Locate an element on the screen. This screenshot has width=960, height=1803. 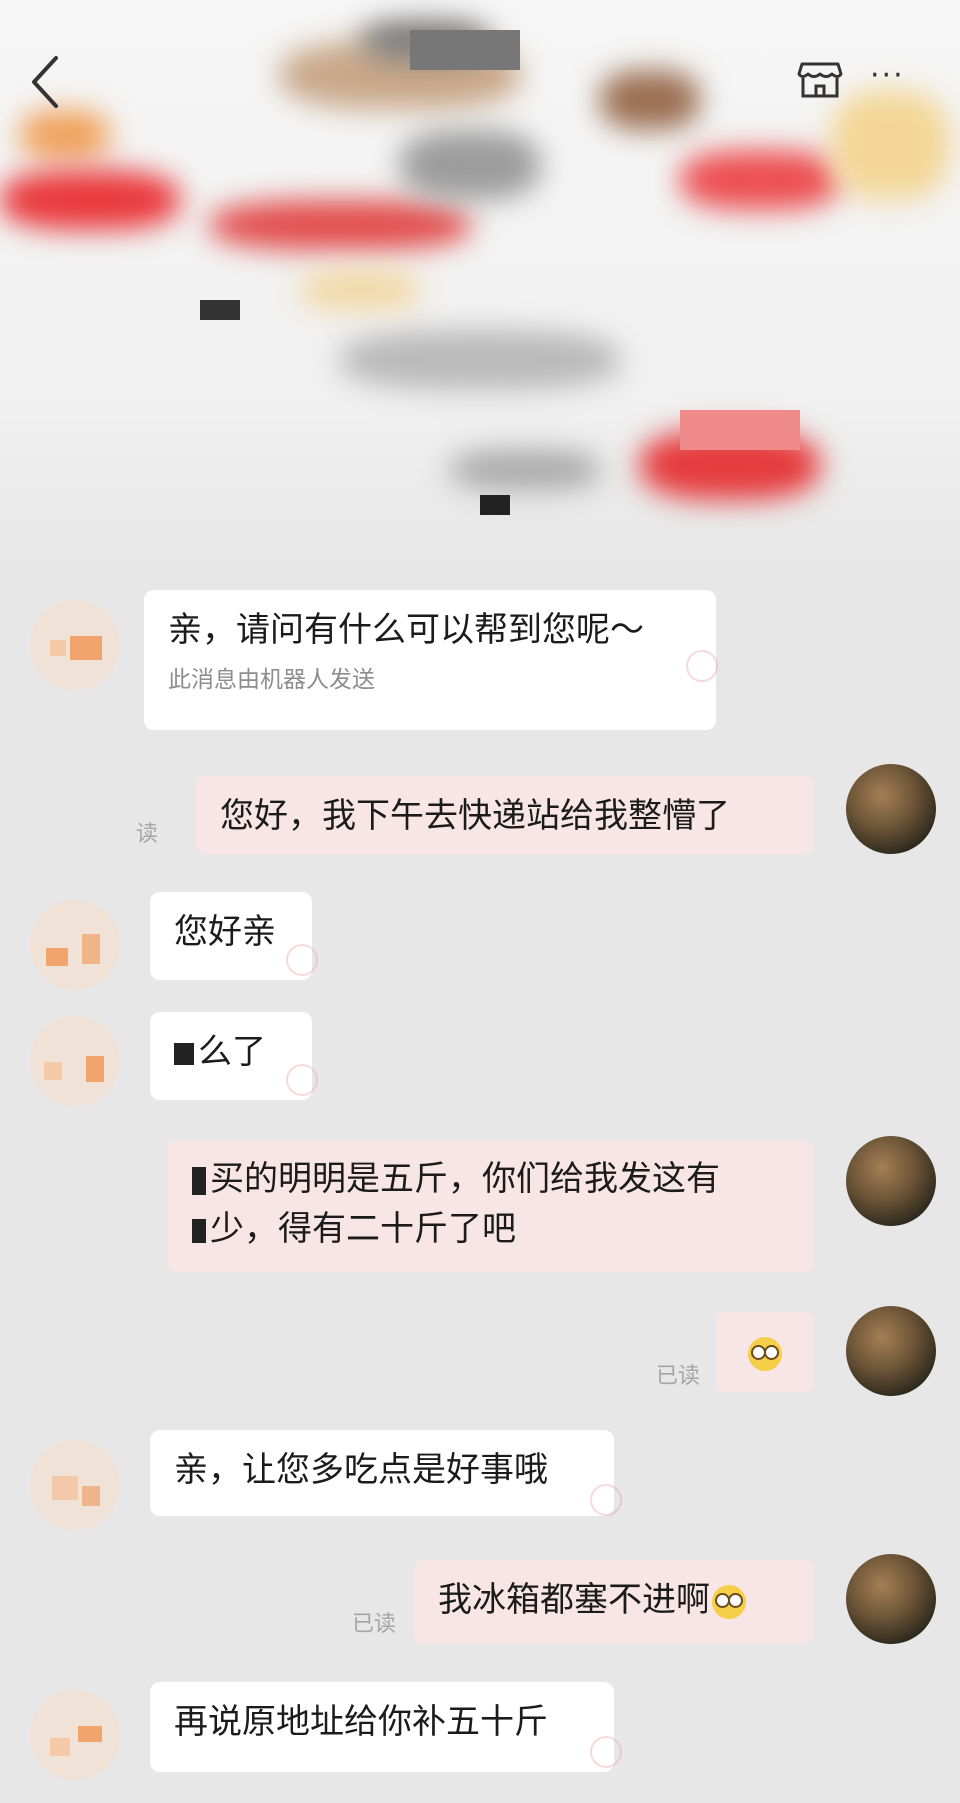
message-bubble: 买的明明是五斤，你们给我发这有 少，得有二十斤了吧 is located at coordinates (491, 1206).